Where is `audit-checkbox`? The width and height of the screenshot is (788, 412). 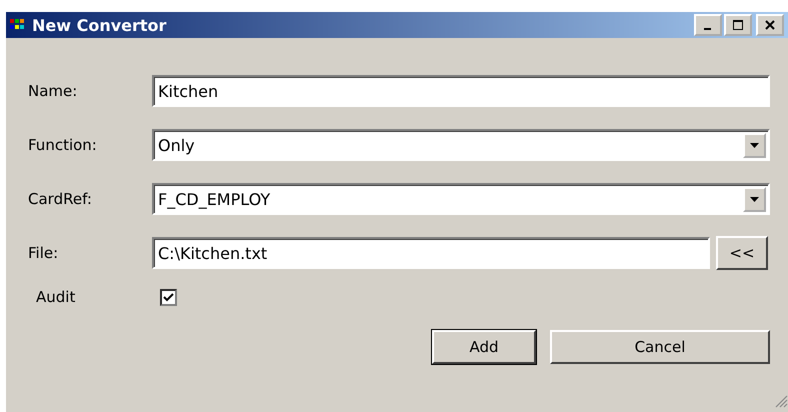 audit-checkbox is located at coordinates (168, 297).